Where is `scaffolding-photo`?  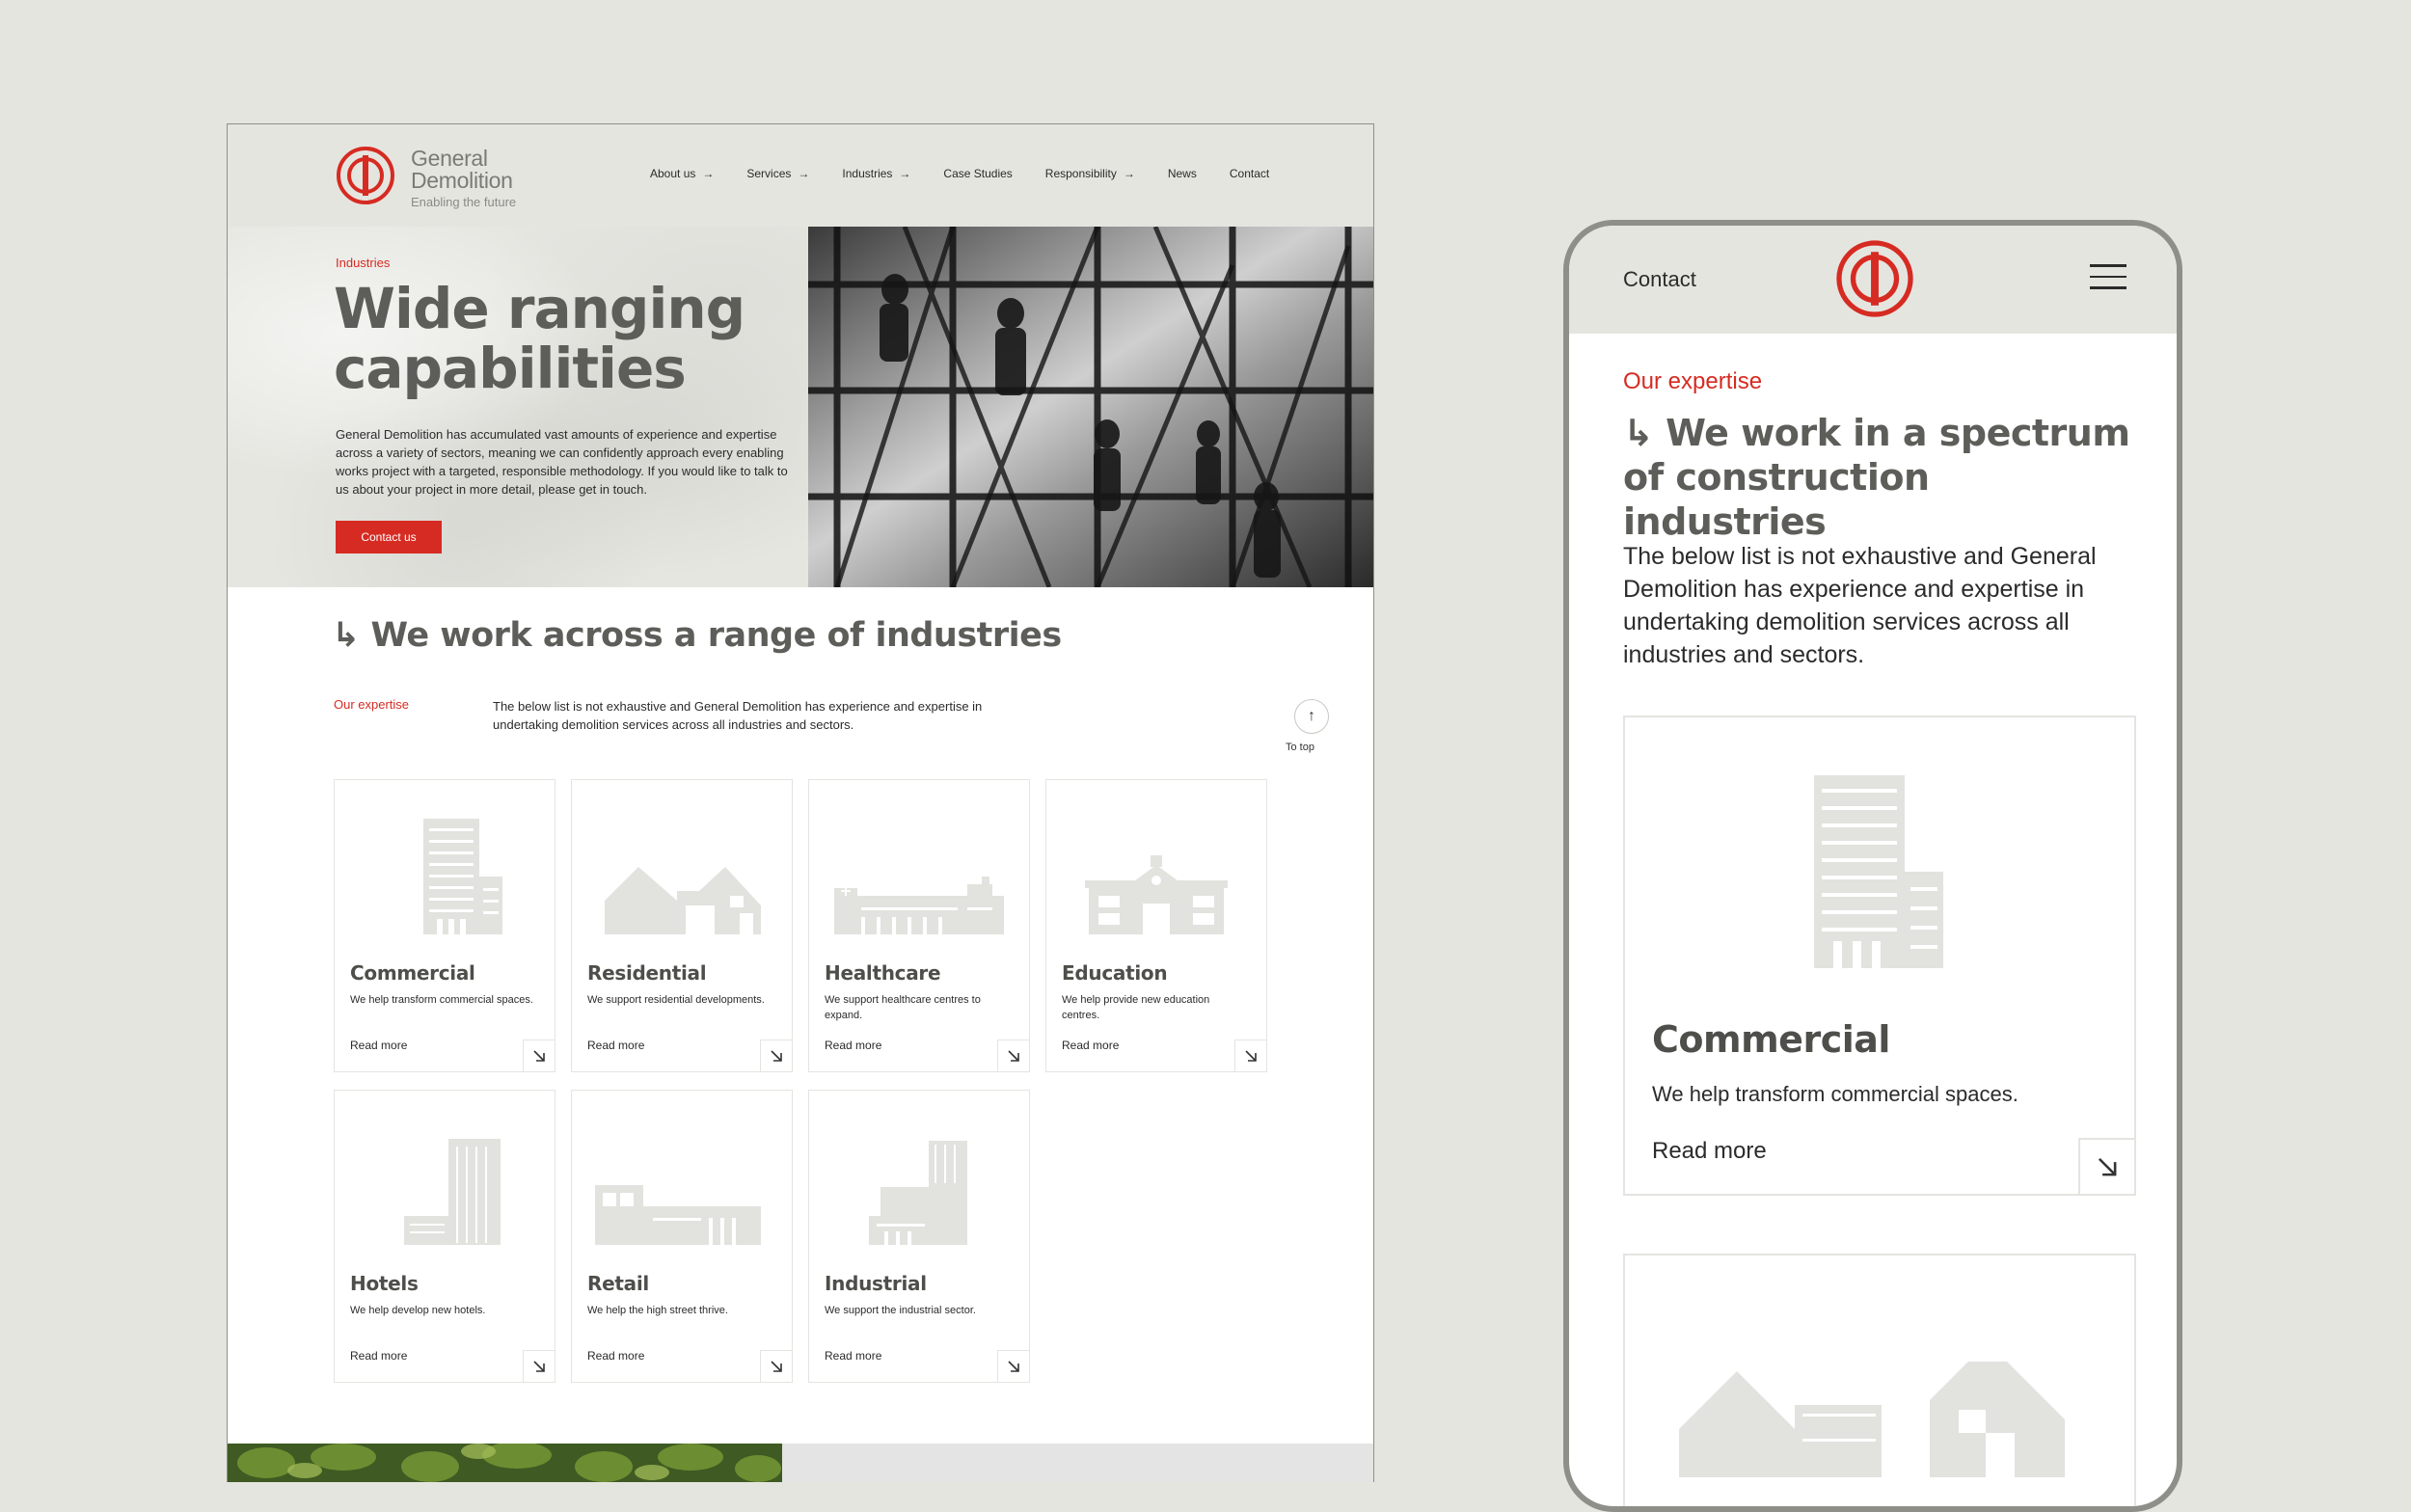 scaffolding-photo is located at coordinates (1091, 407).